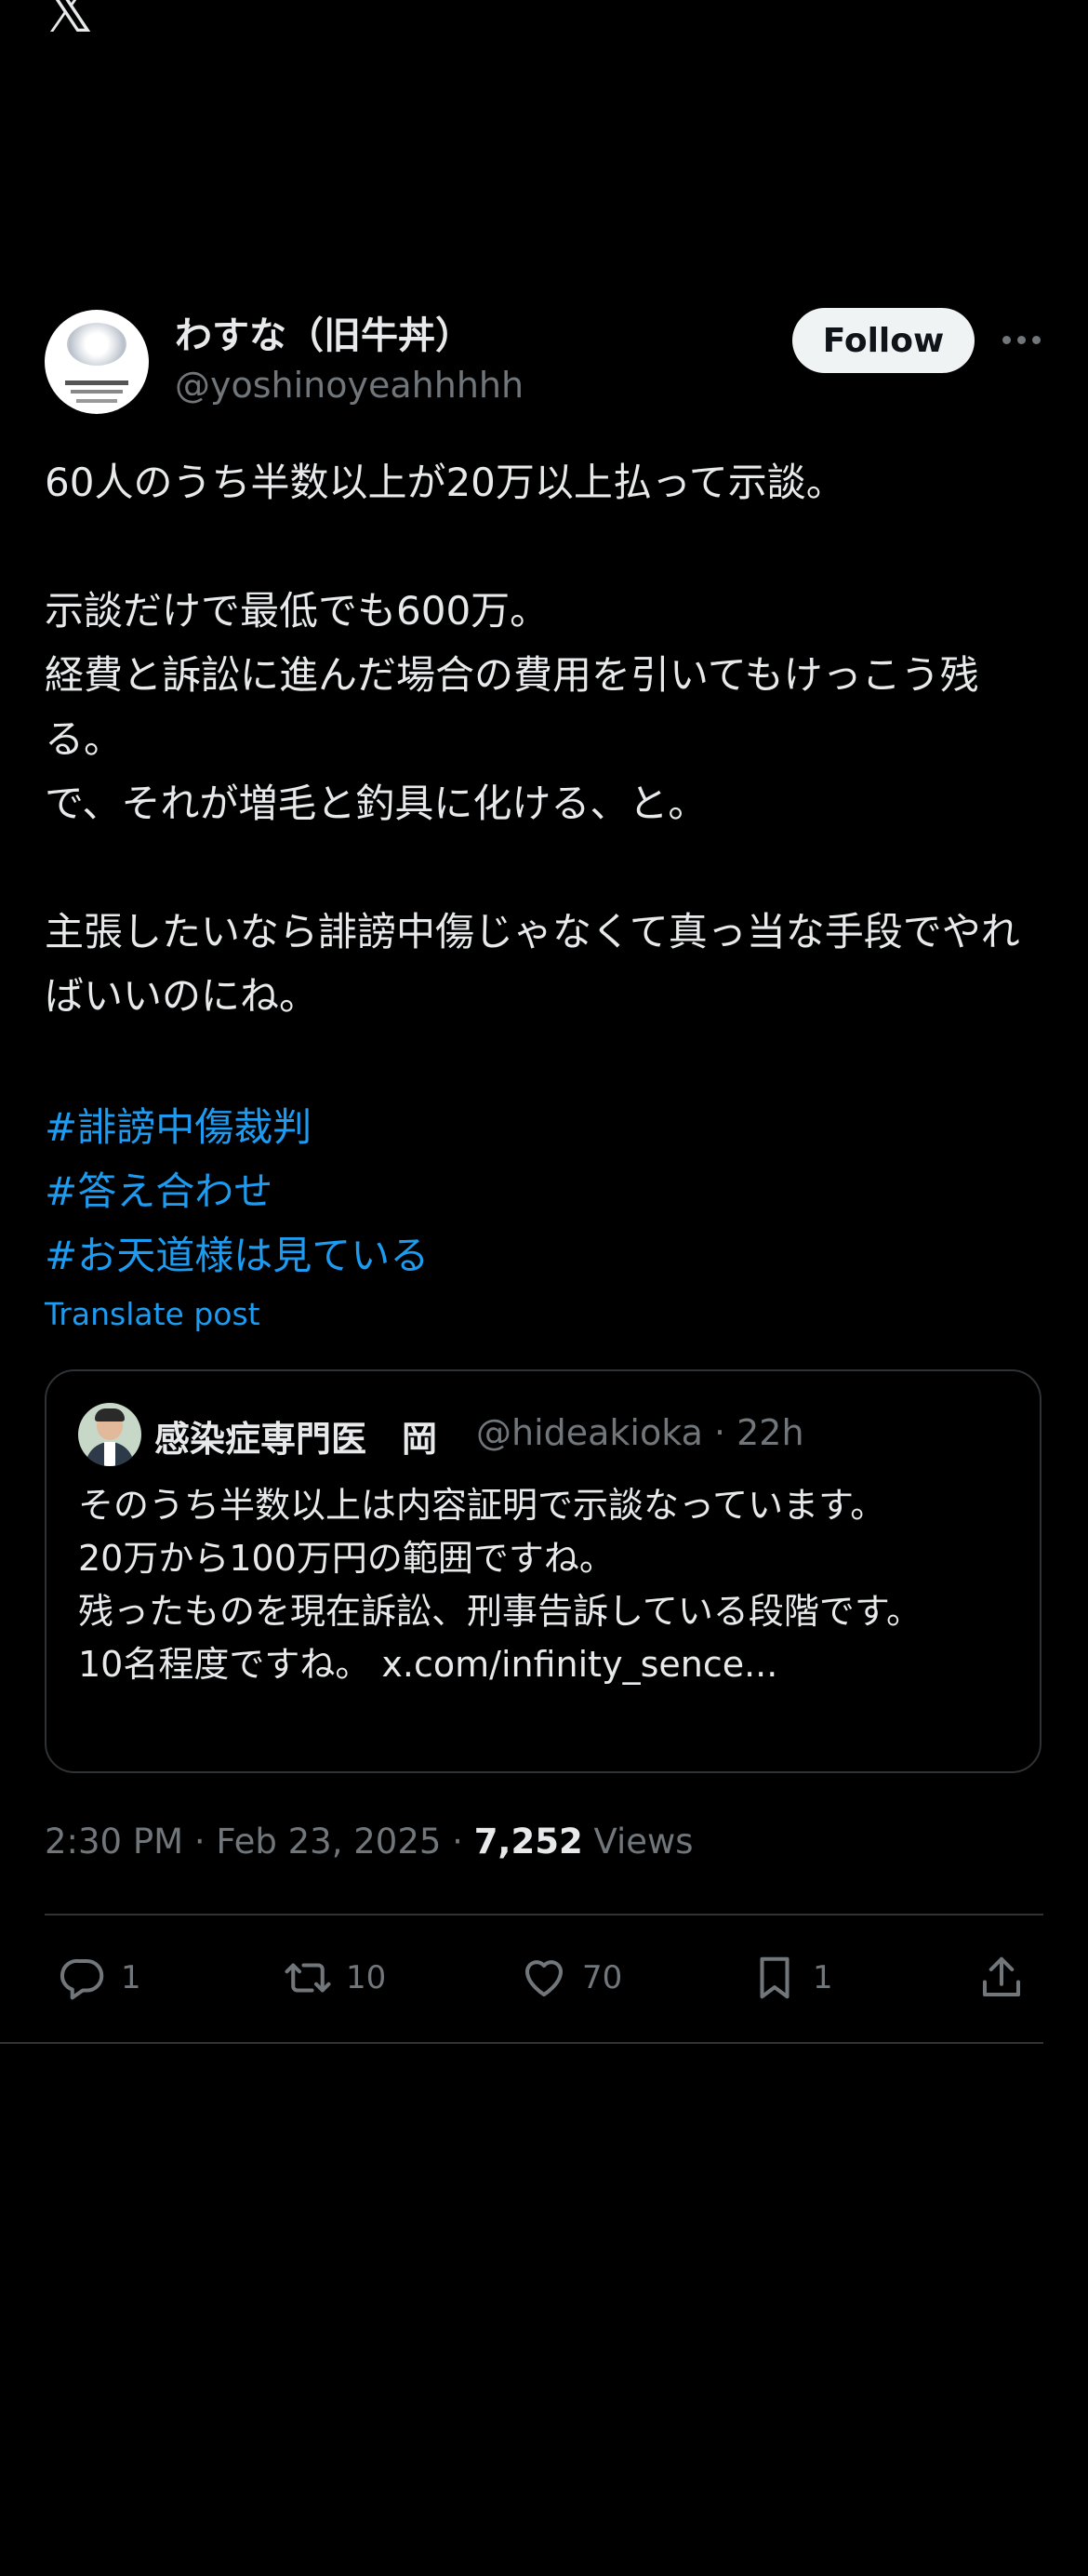 The height and width of the screenshot is (2576, 1088). I want to click on quoted-author-handle-time: @hideakioka · 22h, so click(640, 1432).